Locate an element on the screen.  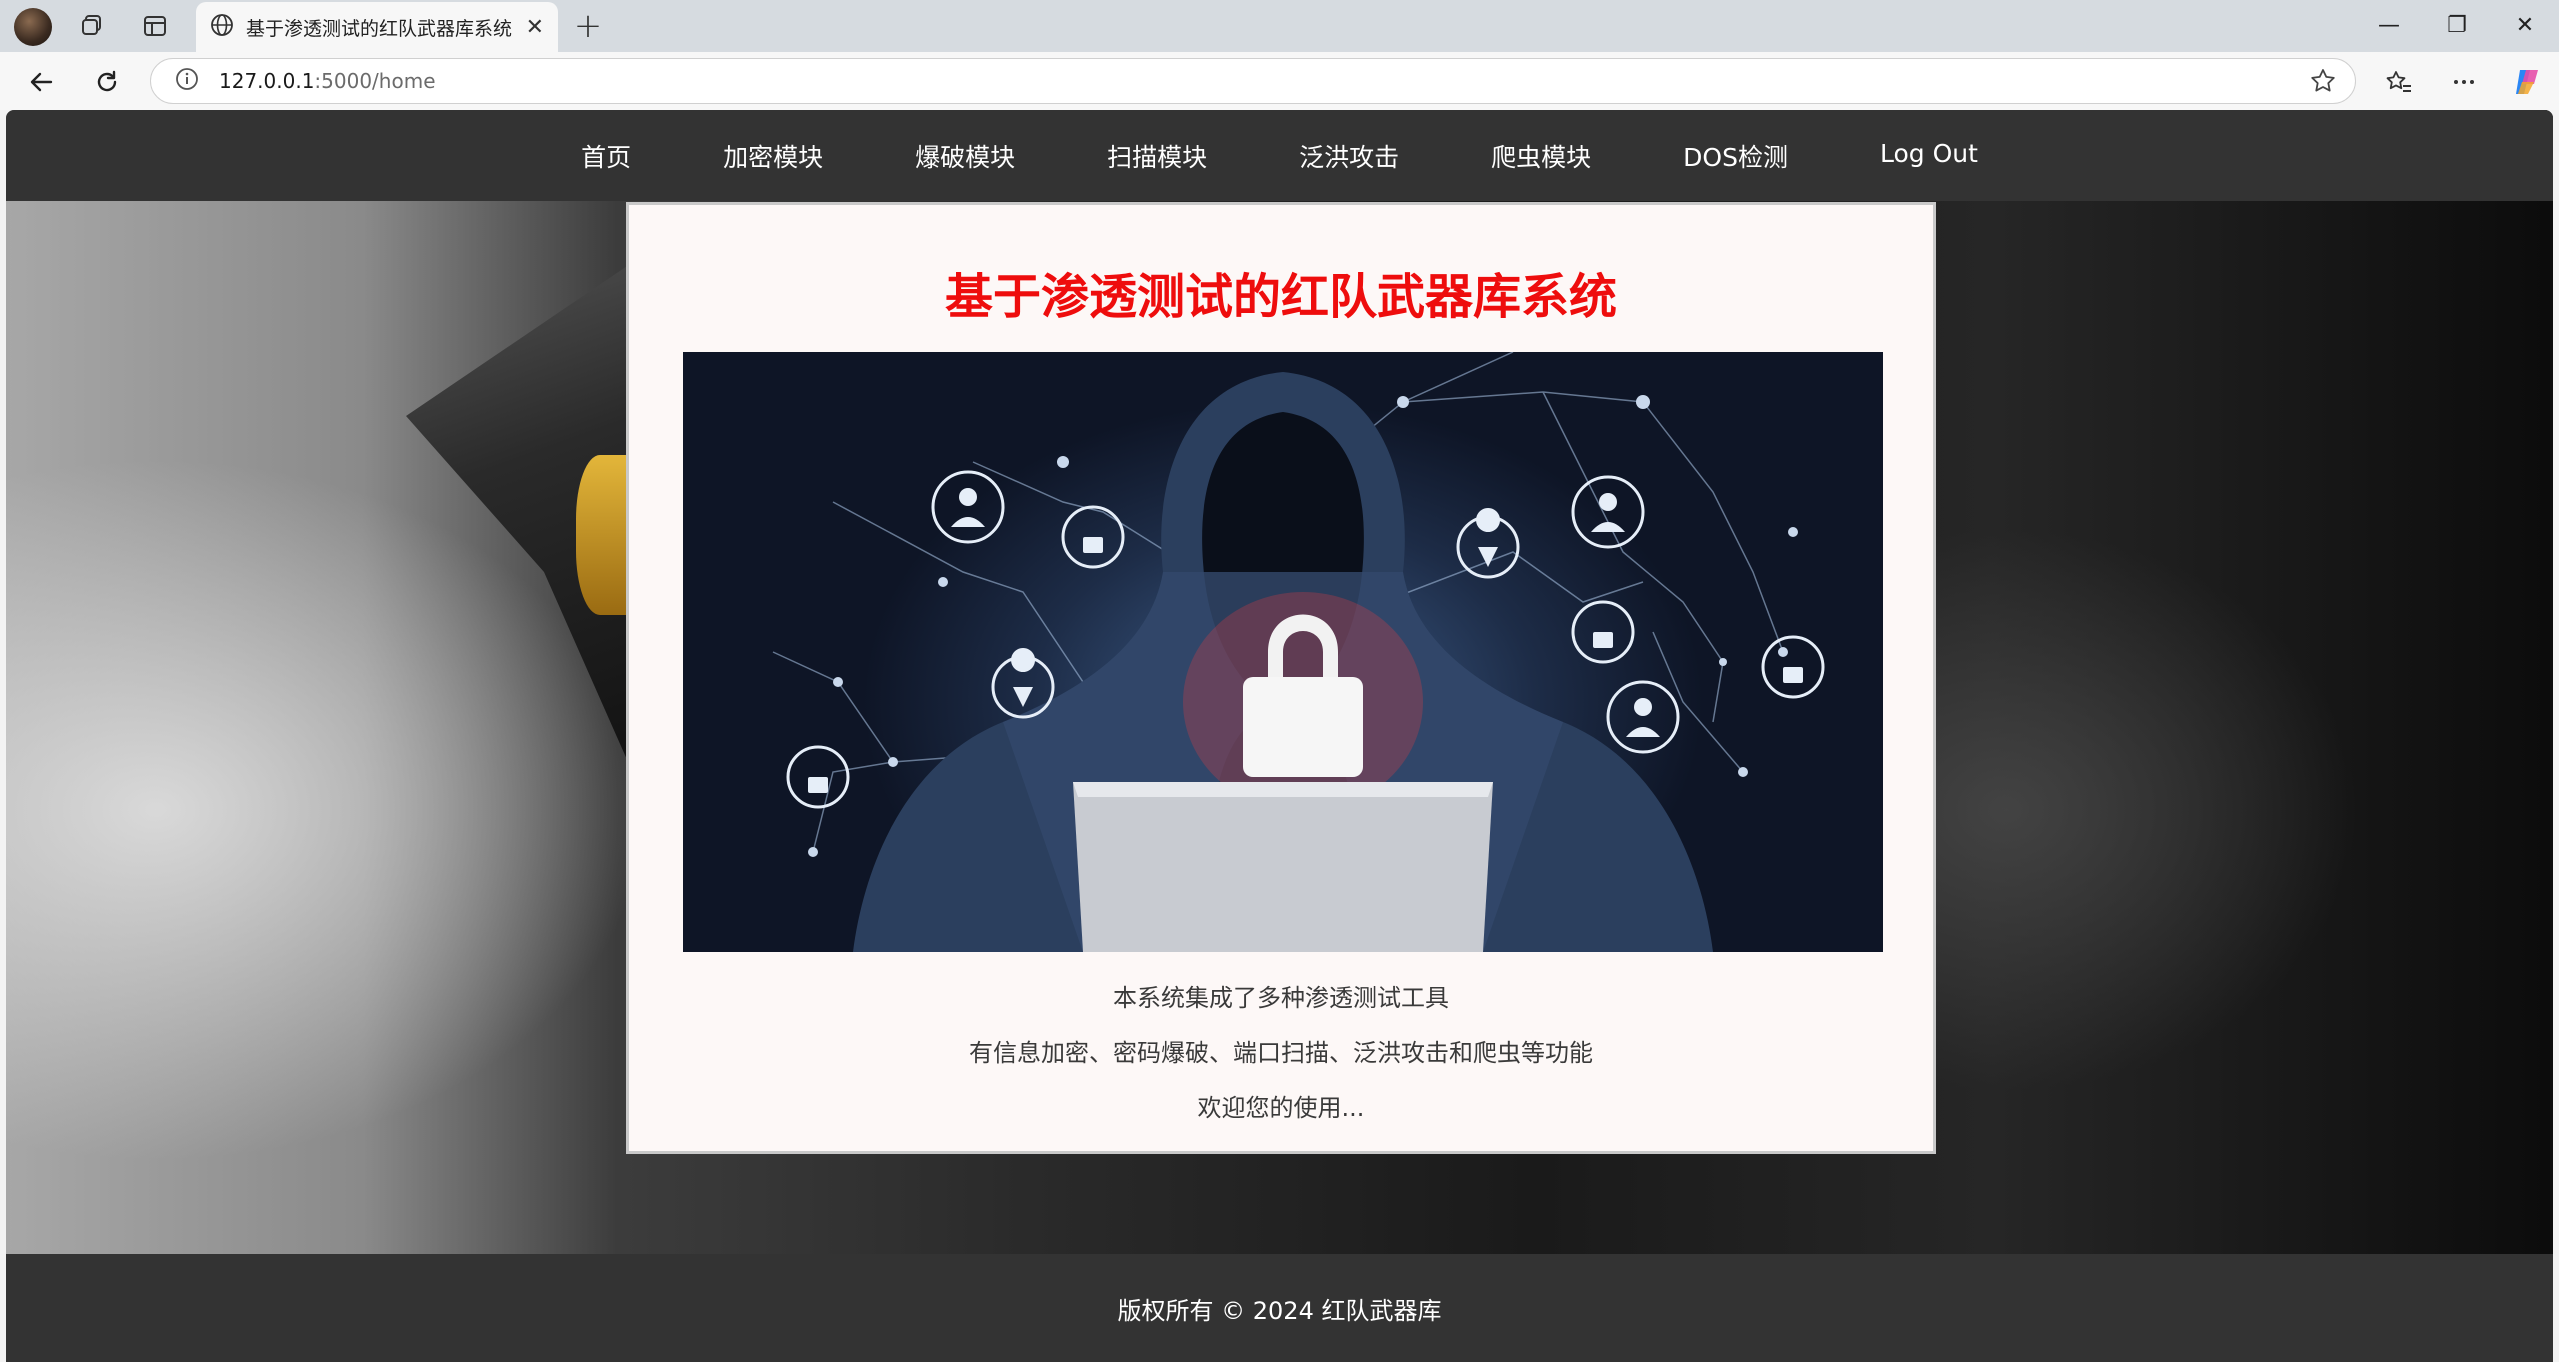
nav-flood: 泛洪攻击 is located at coordinates (1349, 156).